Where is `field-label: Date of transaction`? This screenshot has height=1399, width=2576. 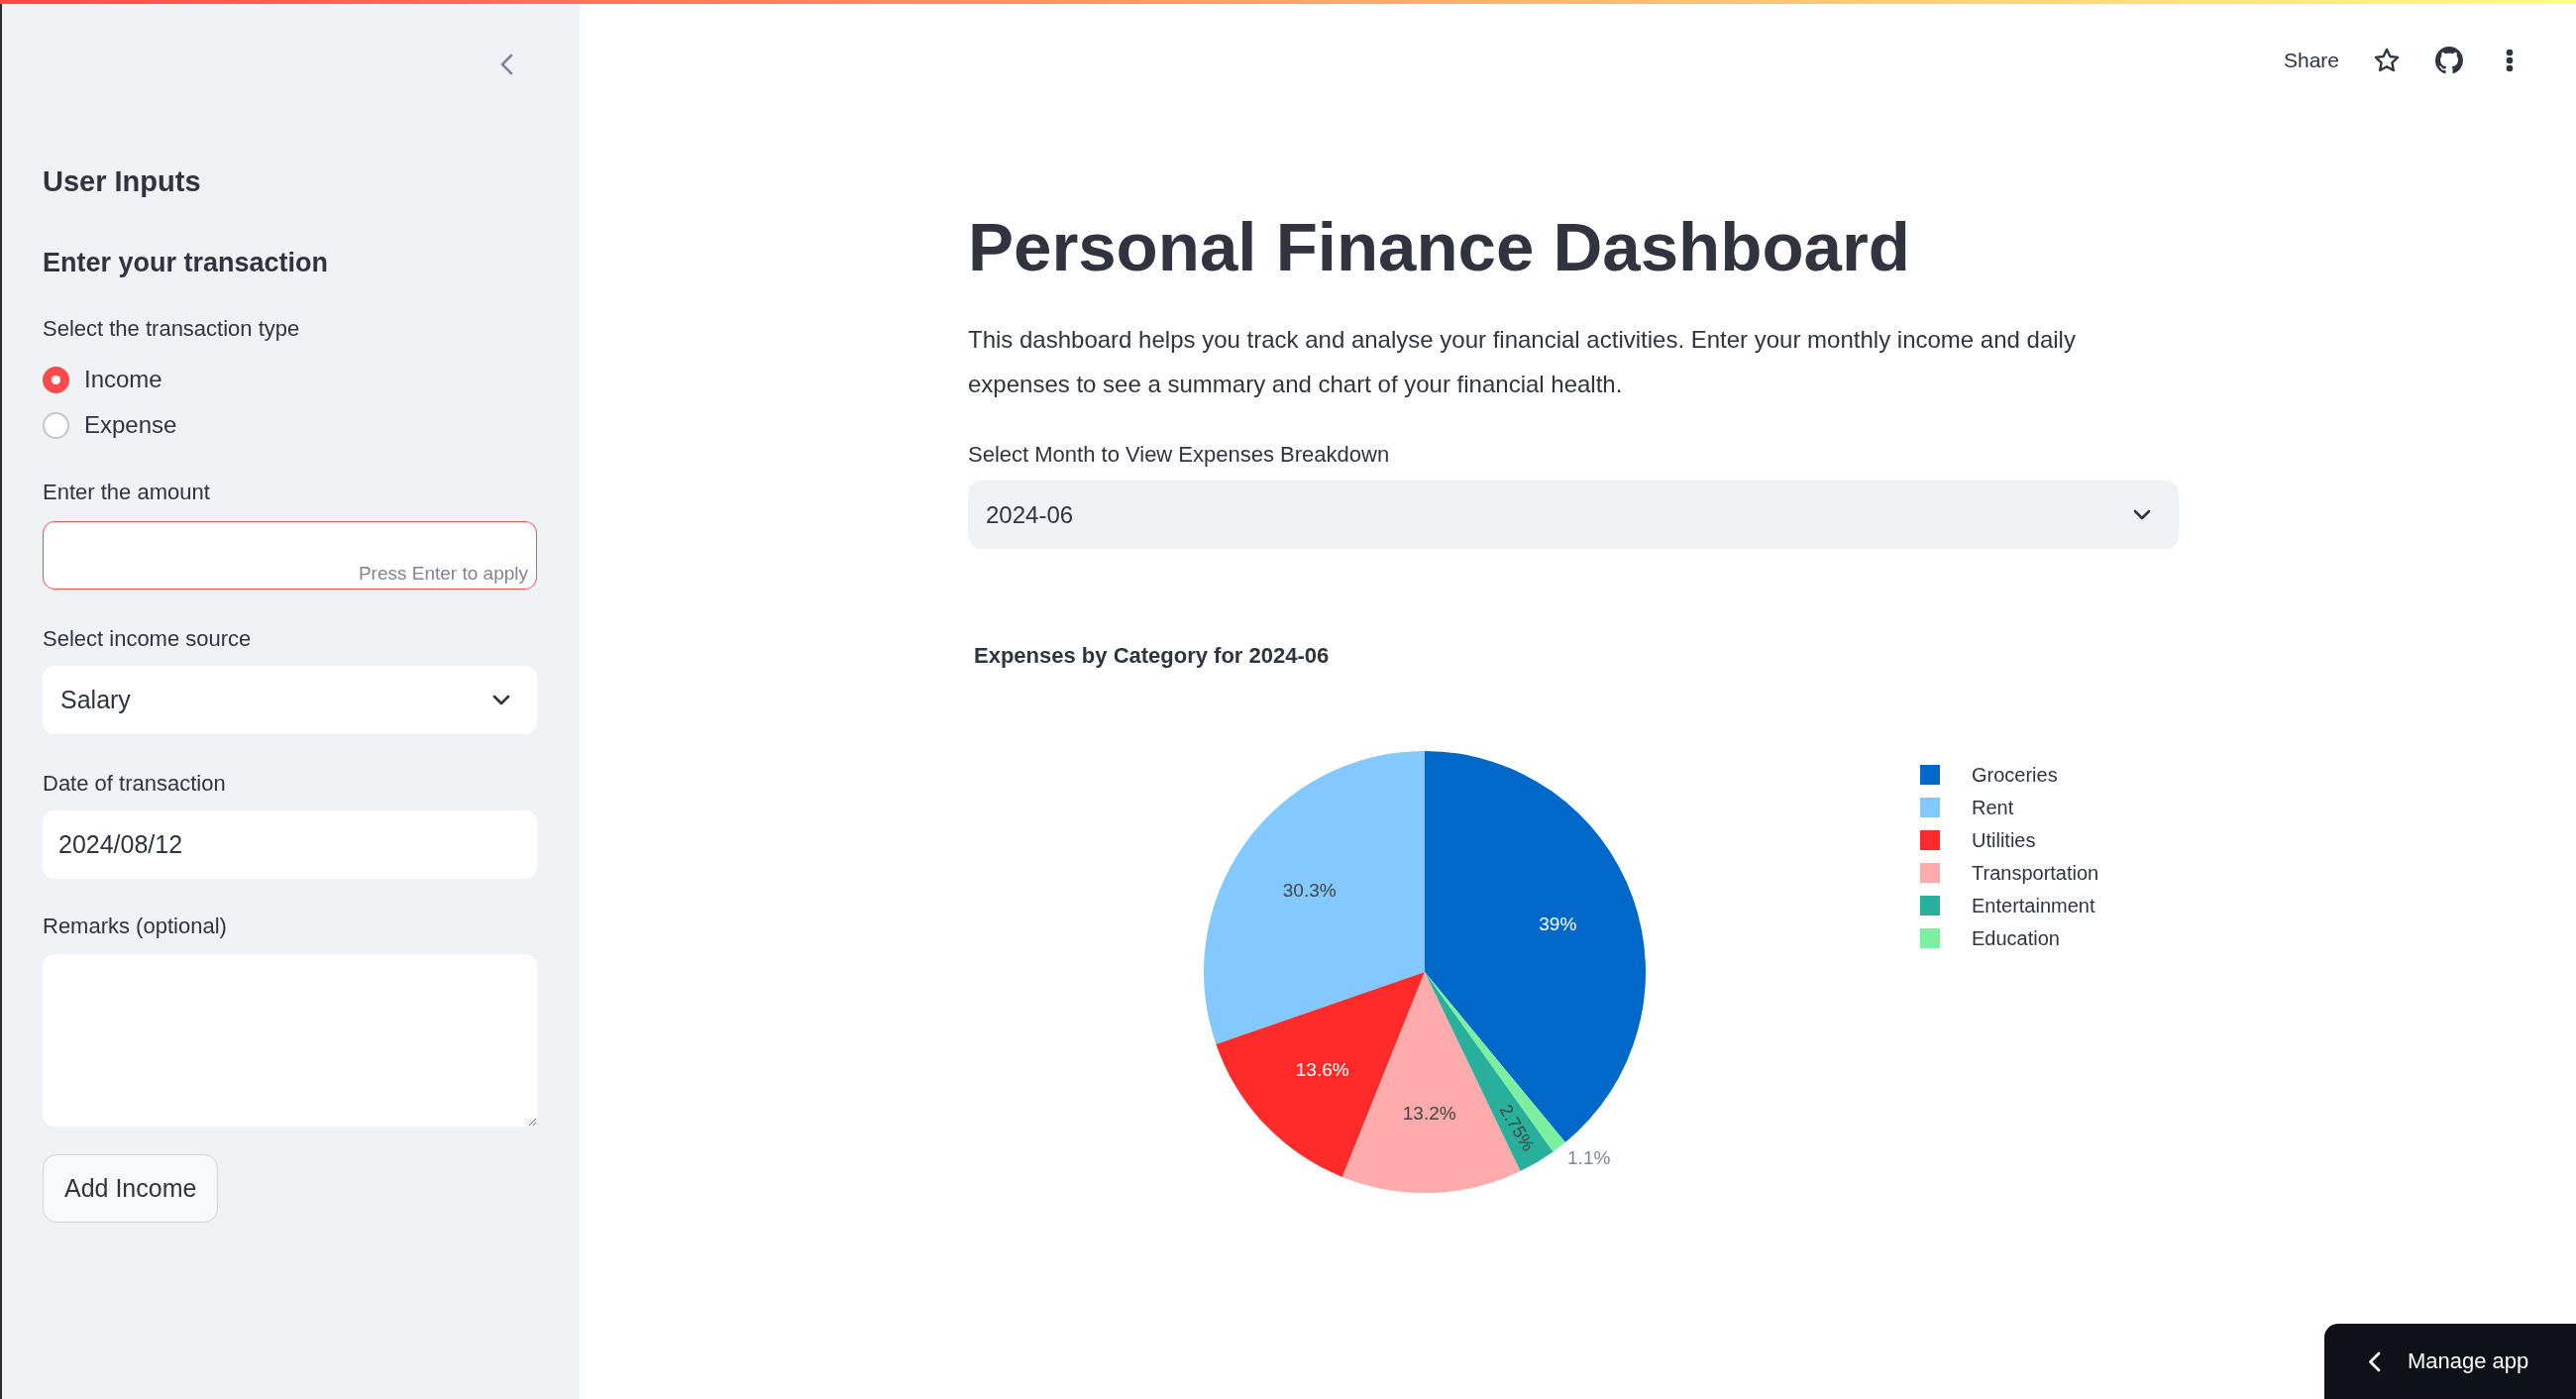 field-label: Date of transaction is located at coordinates (135, 784).